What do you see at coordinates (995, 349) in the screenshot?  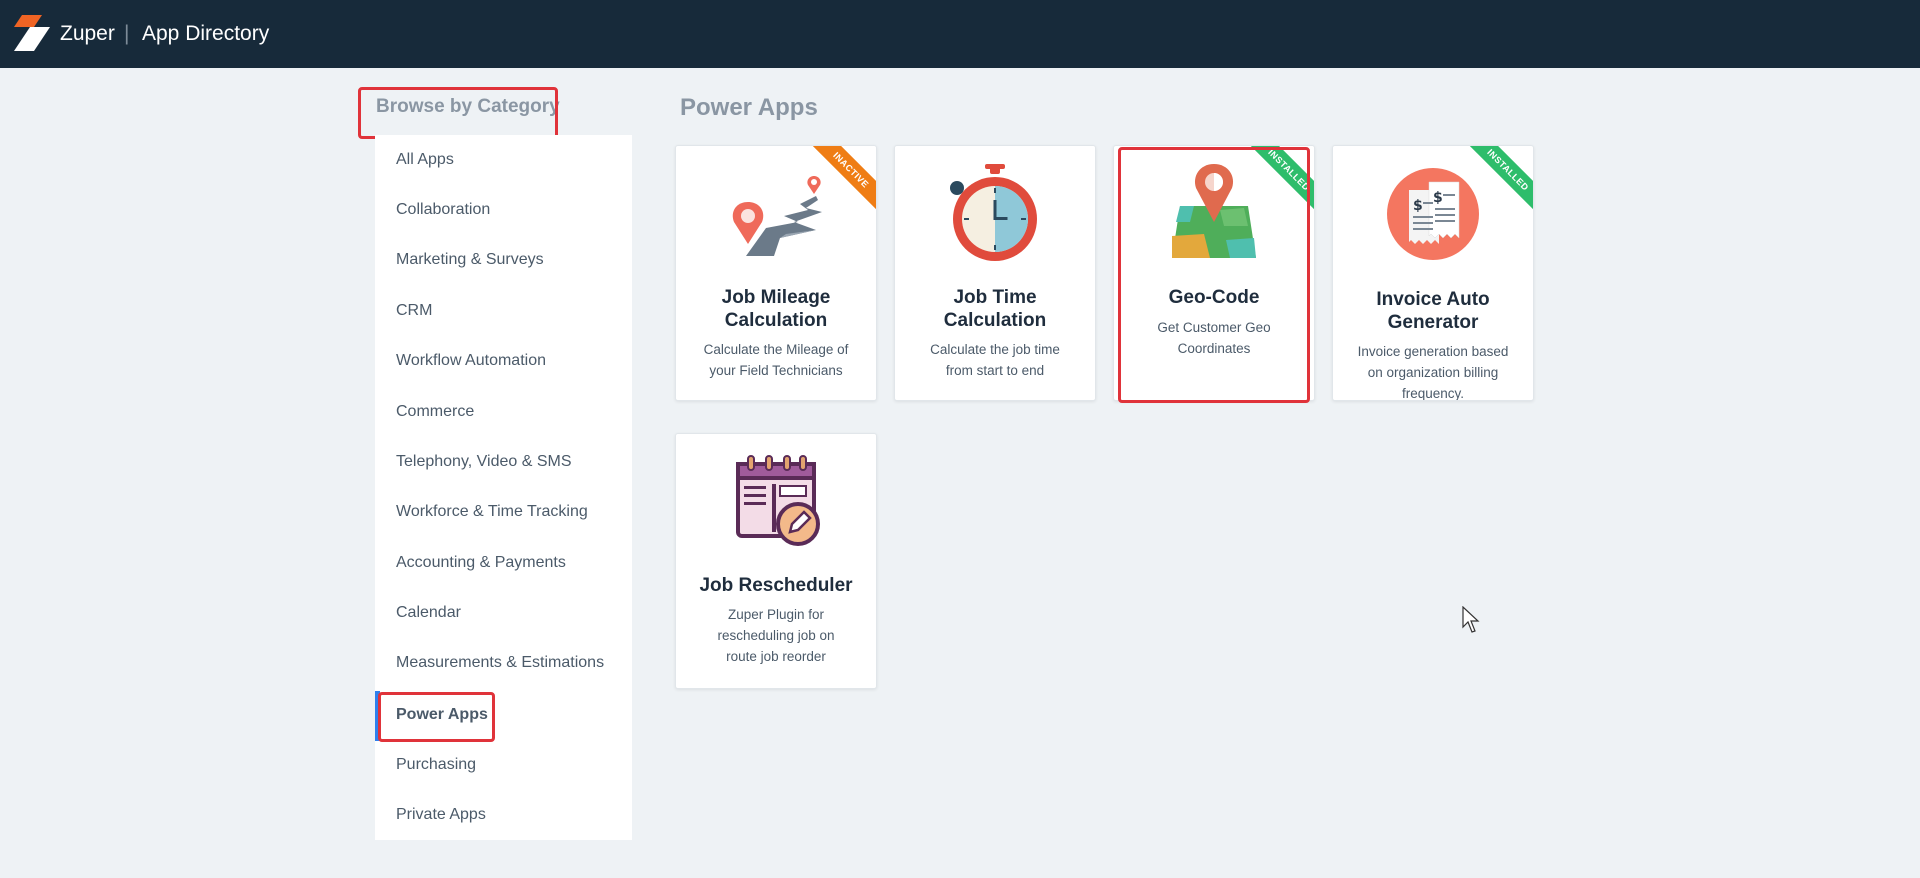 I see `card-desc-line1: Calculate the job time` at bounding box center [995, 349].